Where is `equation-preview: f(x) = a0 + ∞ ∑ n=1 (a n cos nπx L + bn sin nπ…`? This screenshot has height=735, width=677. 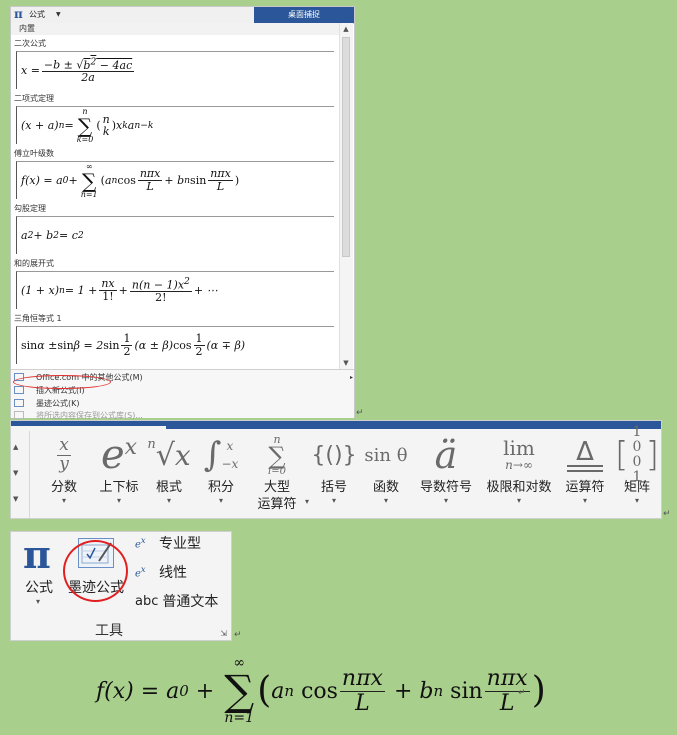
equation-preview: f(x) = a0 + ∞ ∑ n=1 (a n cos nπx L + bn sin nπ… is located at coordinates (175, 180).